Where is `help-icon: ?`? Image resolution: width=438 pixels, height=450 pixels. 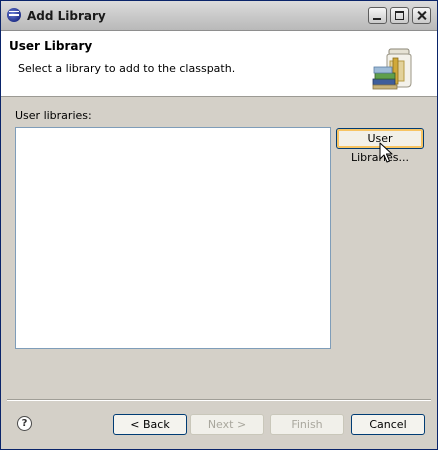
help-icon: ? is located at coordinates (24, 423).